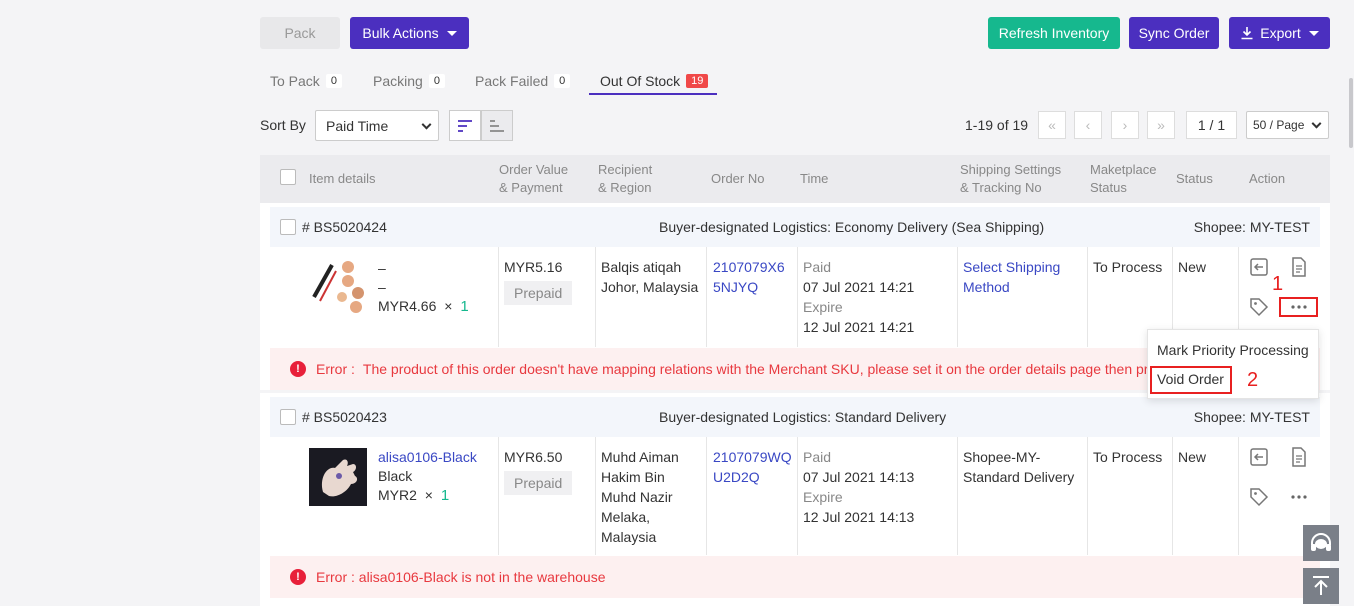  Describe the element at coordinates (752, 467) in the screenshot. I see `order-number-link: 2107079WQ U2D2Q` at that location.